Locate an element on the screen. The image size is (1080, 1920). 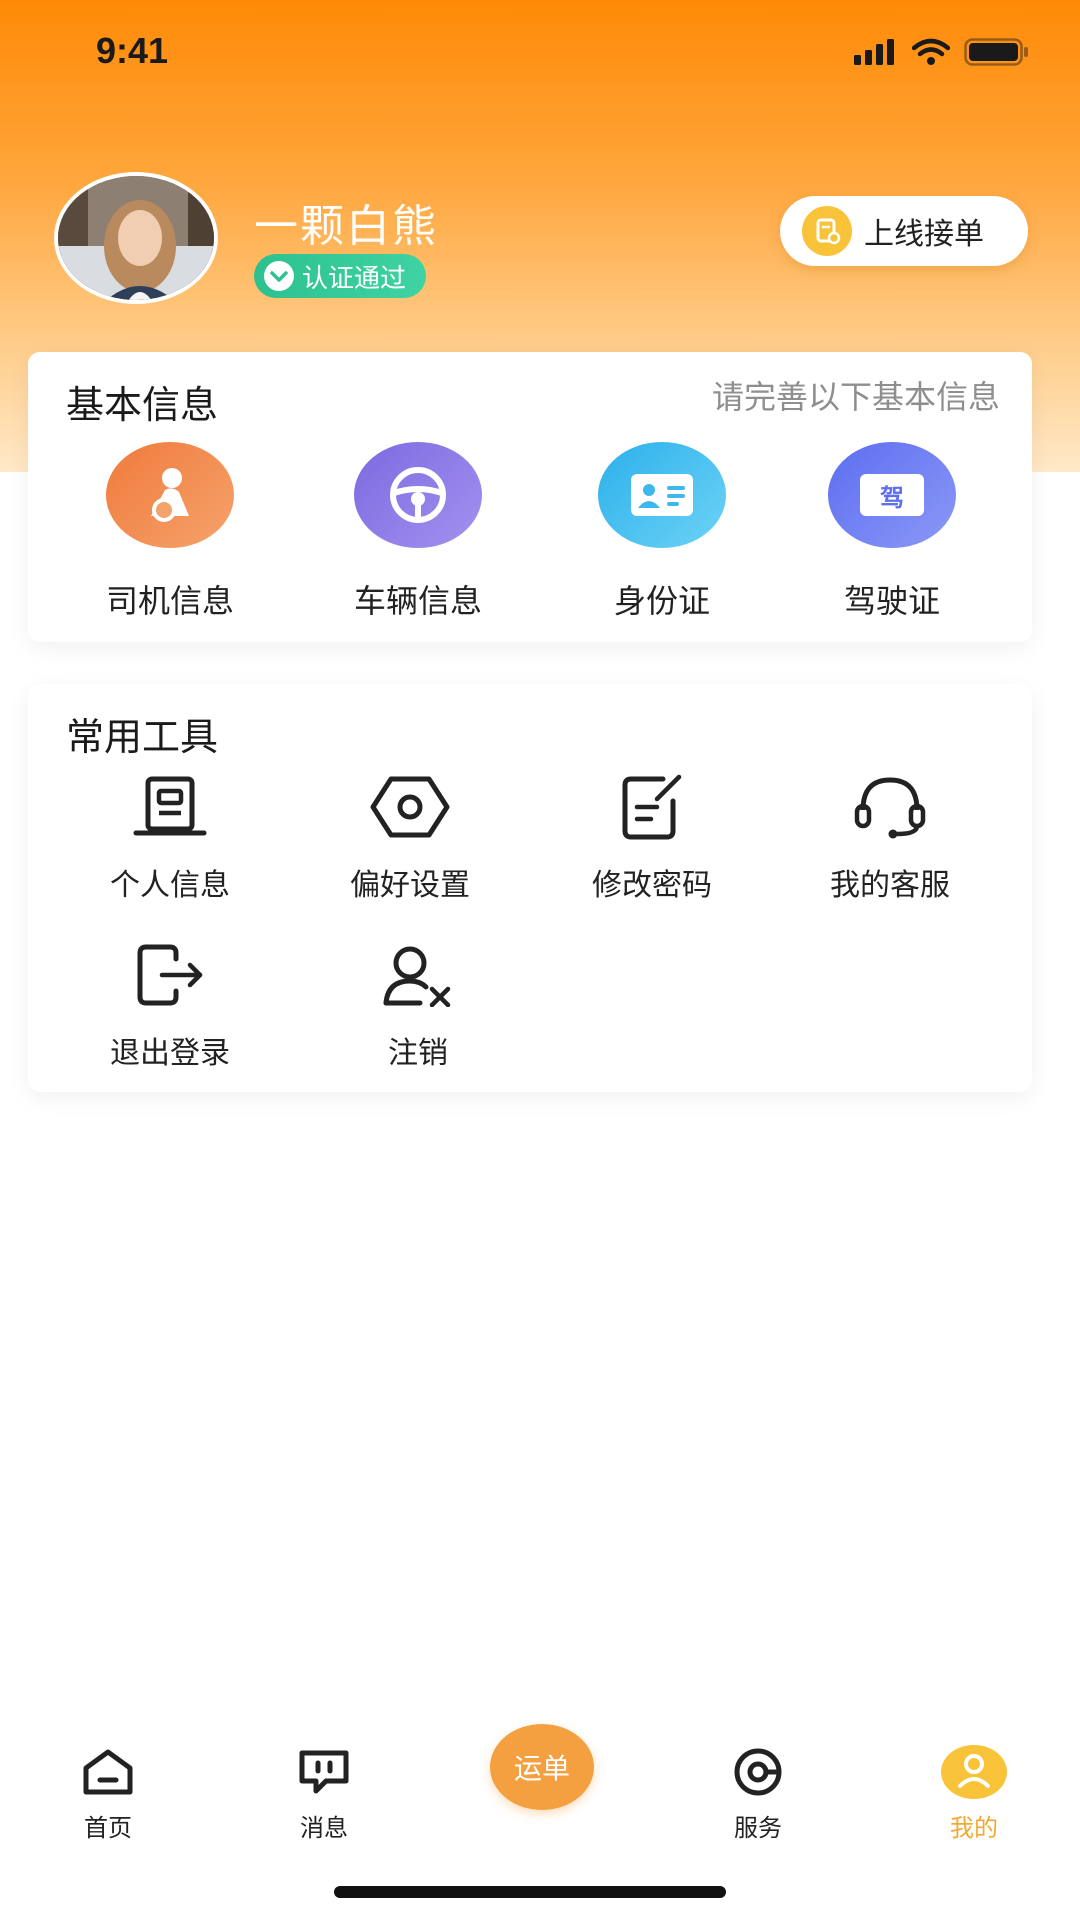
avatar is located at coordinates (136, 238).